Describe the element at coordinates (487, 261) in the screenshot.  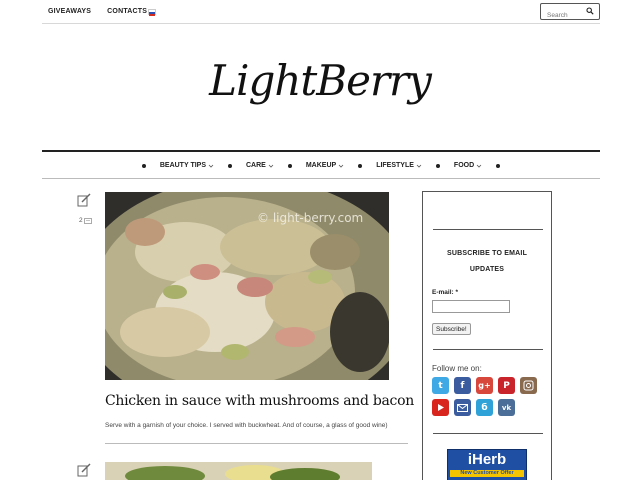
I see `subscribe-title: SUBSCRIBE TO EMAIL UPDATES` at that location.